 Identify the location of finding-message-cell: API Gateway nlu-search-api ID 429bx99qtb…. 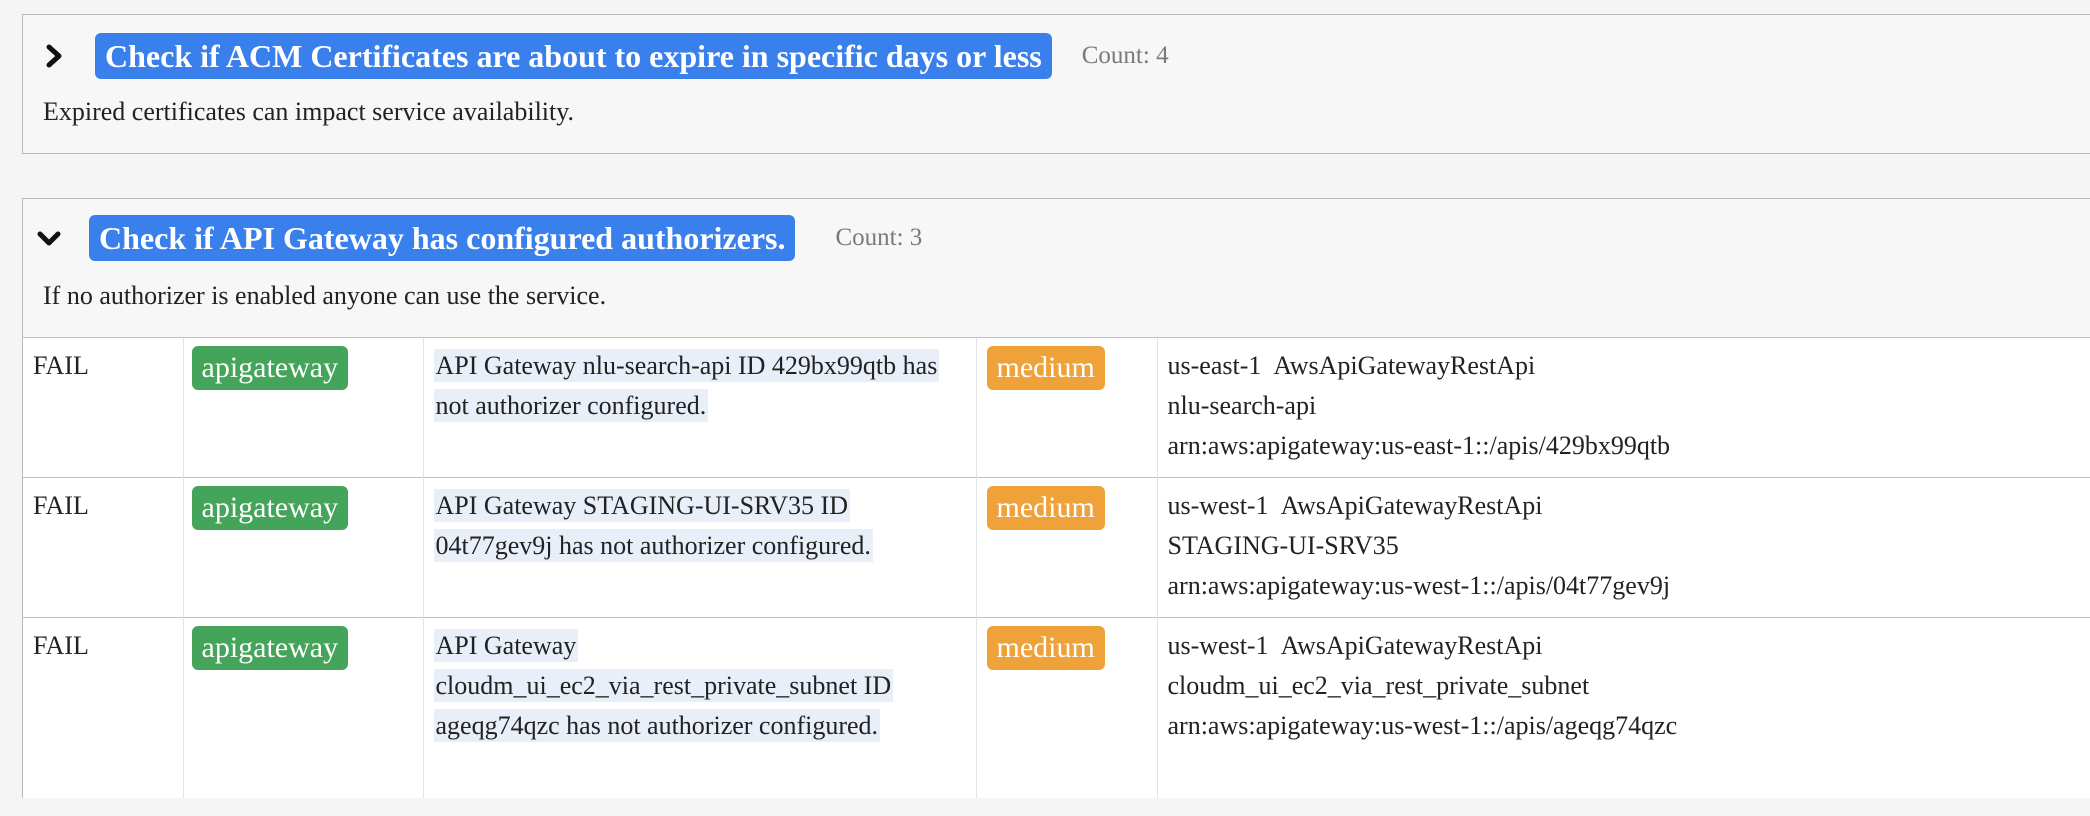
(699, 407).